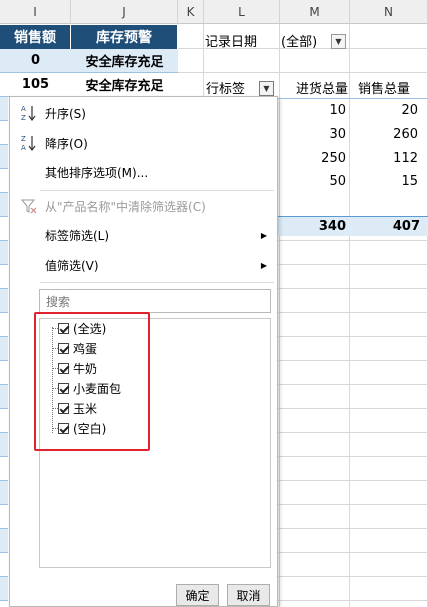 The height and width of the screenshot is (607, 428). Describe the element at coordinates (383, 89) in the screenshot. I see `pivot-col2-label: 销售总量` at that location.